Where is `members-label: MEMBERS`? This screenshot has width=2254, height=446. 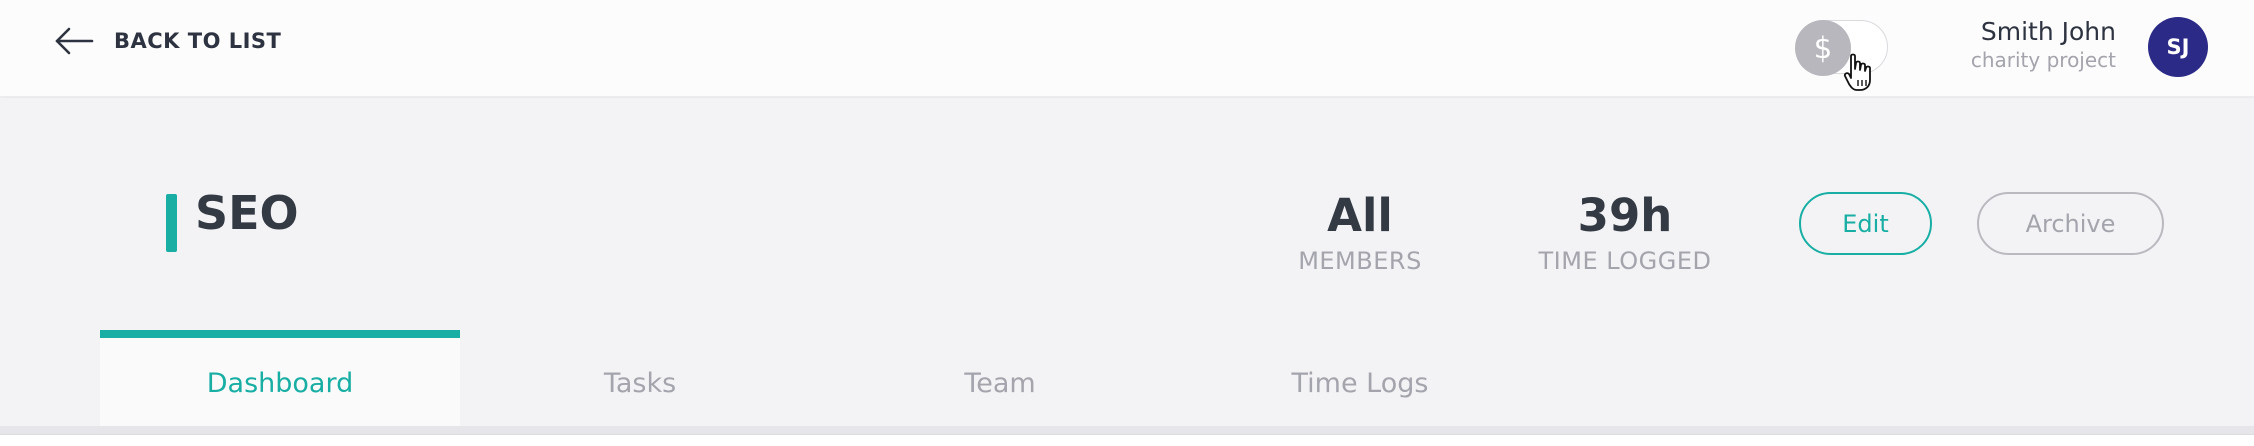
members-label: MEMBERS is located at coordinates (1360, 261).